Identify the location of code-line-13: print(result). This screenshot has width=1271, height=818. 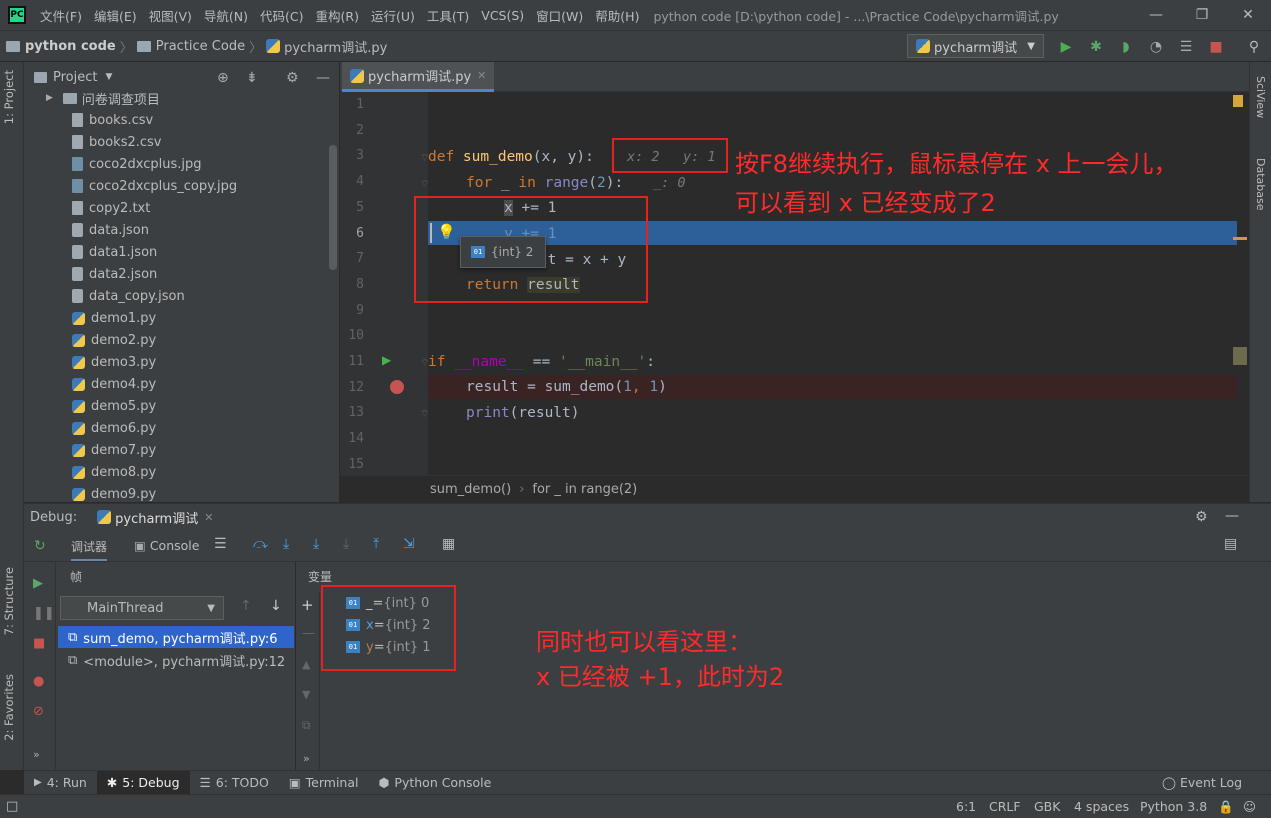
(523, 413).